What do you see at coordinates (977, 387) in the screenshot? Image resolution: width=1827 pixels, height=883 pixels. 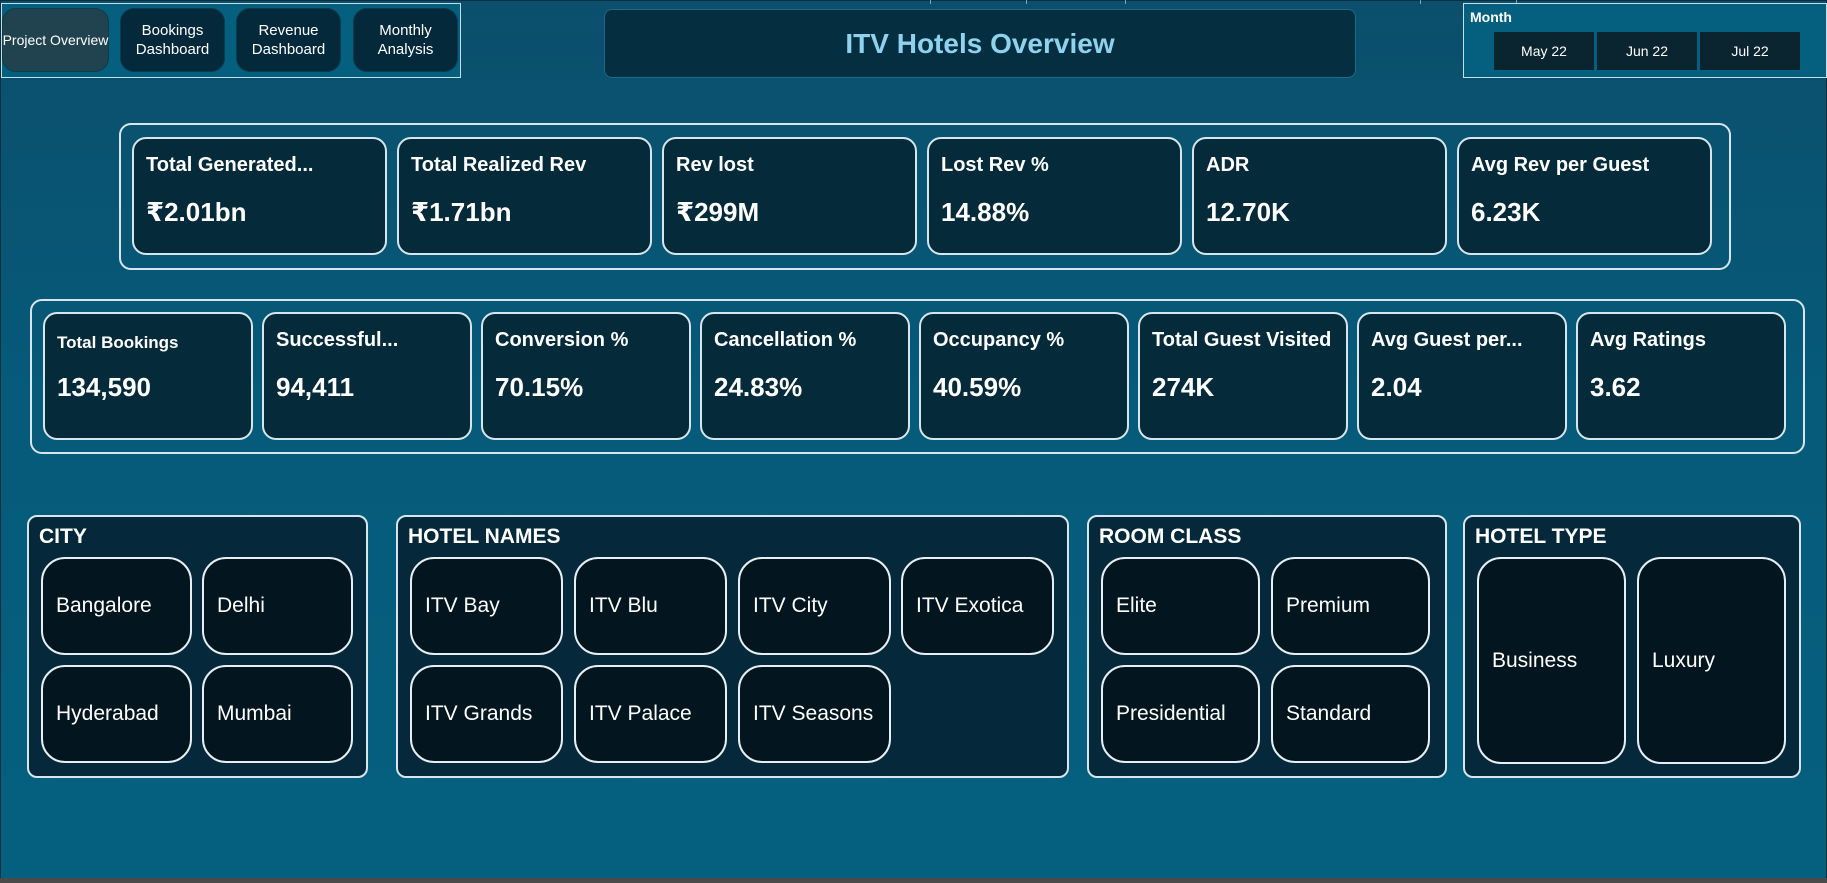 I see `kpi-value: 40.59%` at bounding box center [977, 387].